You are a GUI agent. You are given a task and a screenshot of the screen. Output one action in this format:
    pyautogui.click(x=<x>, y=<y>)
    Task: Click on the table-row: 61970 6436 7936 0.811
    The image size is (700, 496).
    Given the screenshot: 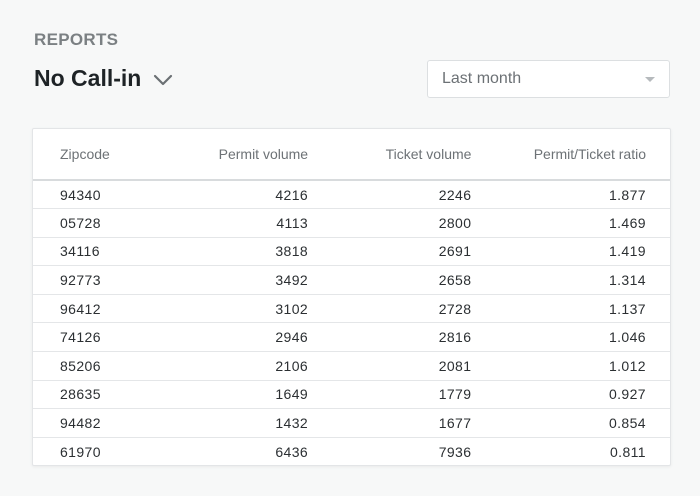 What is the action you would take?
    pyautogui.click(x=351, y=451)
    